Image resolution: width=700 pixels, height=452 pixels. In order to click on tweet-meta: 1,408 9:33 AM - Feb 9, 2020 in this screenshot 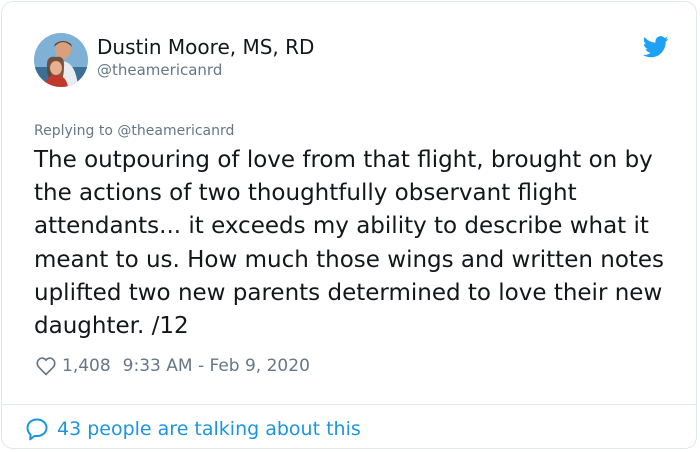, I will do `click(172, 366)`.